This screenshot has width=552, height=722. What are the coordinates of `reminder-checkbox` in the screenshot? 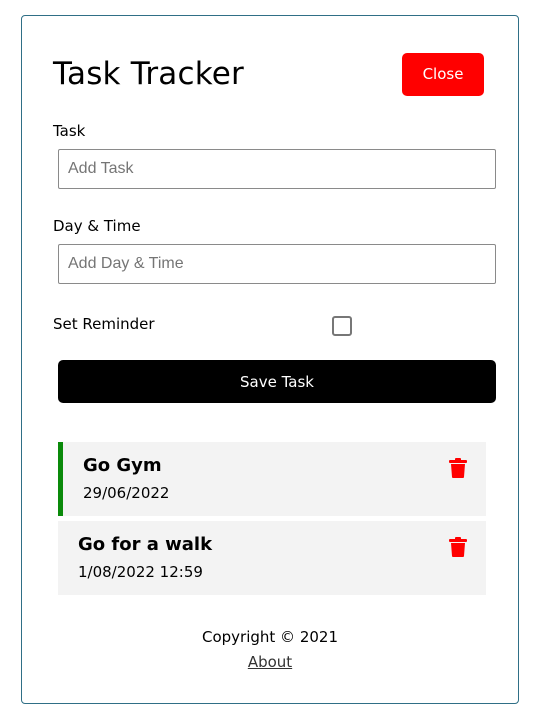 It's located at (342, 326).